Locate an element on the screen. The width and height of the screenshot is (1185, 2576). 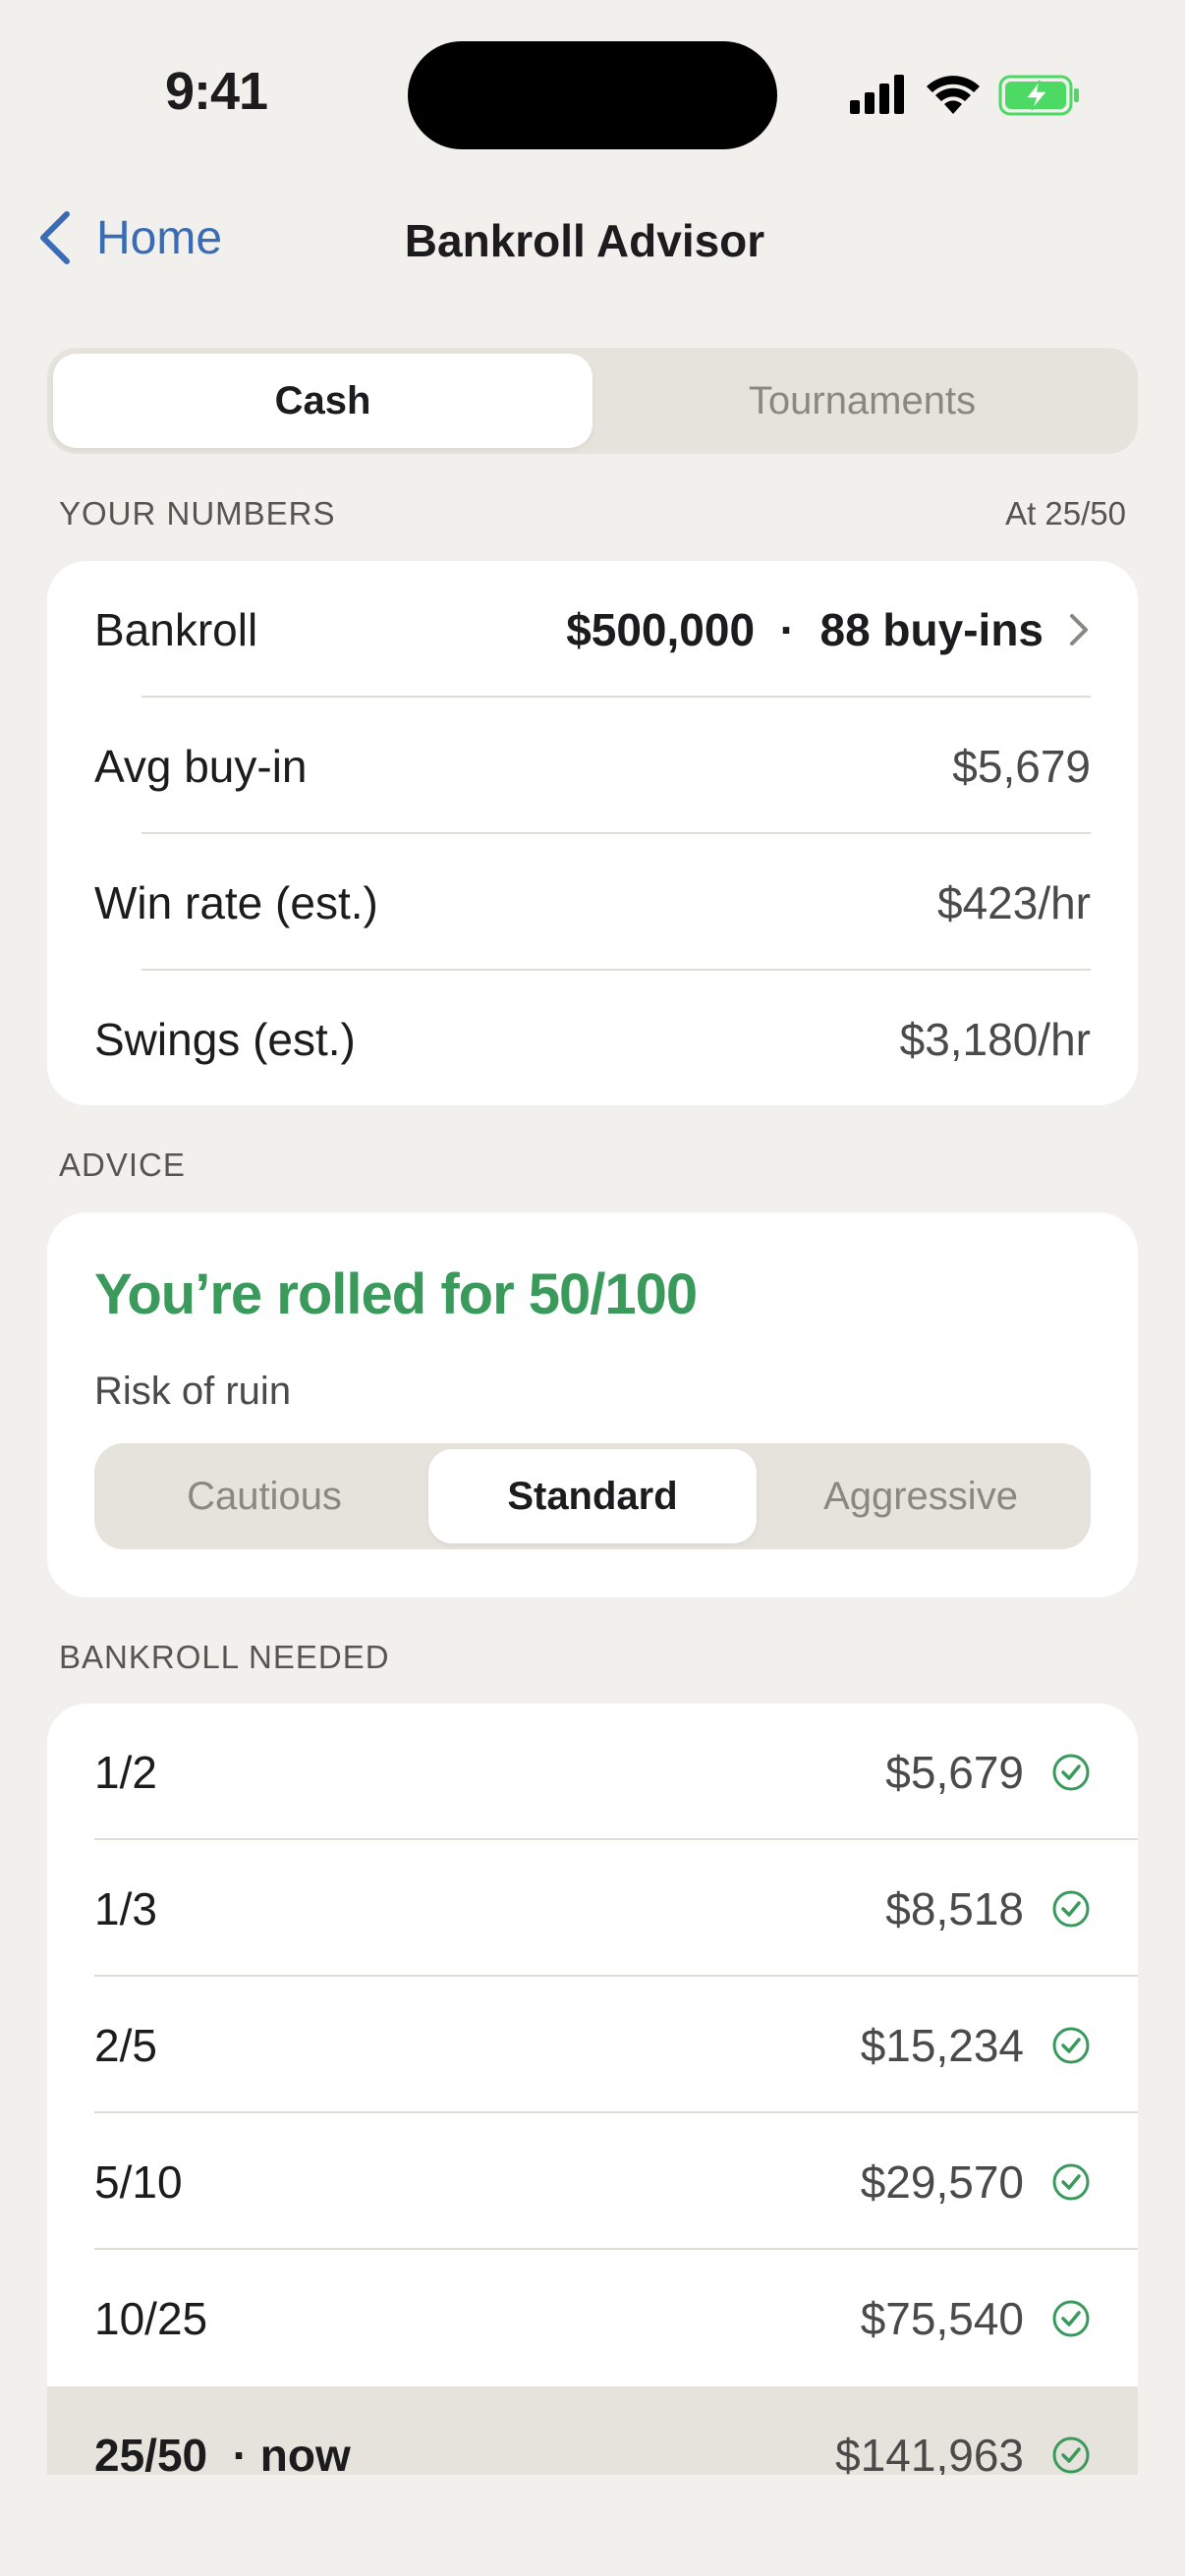
bankroll-amount: $141,963 is located at coordinates (930, 2452).